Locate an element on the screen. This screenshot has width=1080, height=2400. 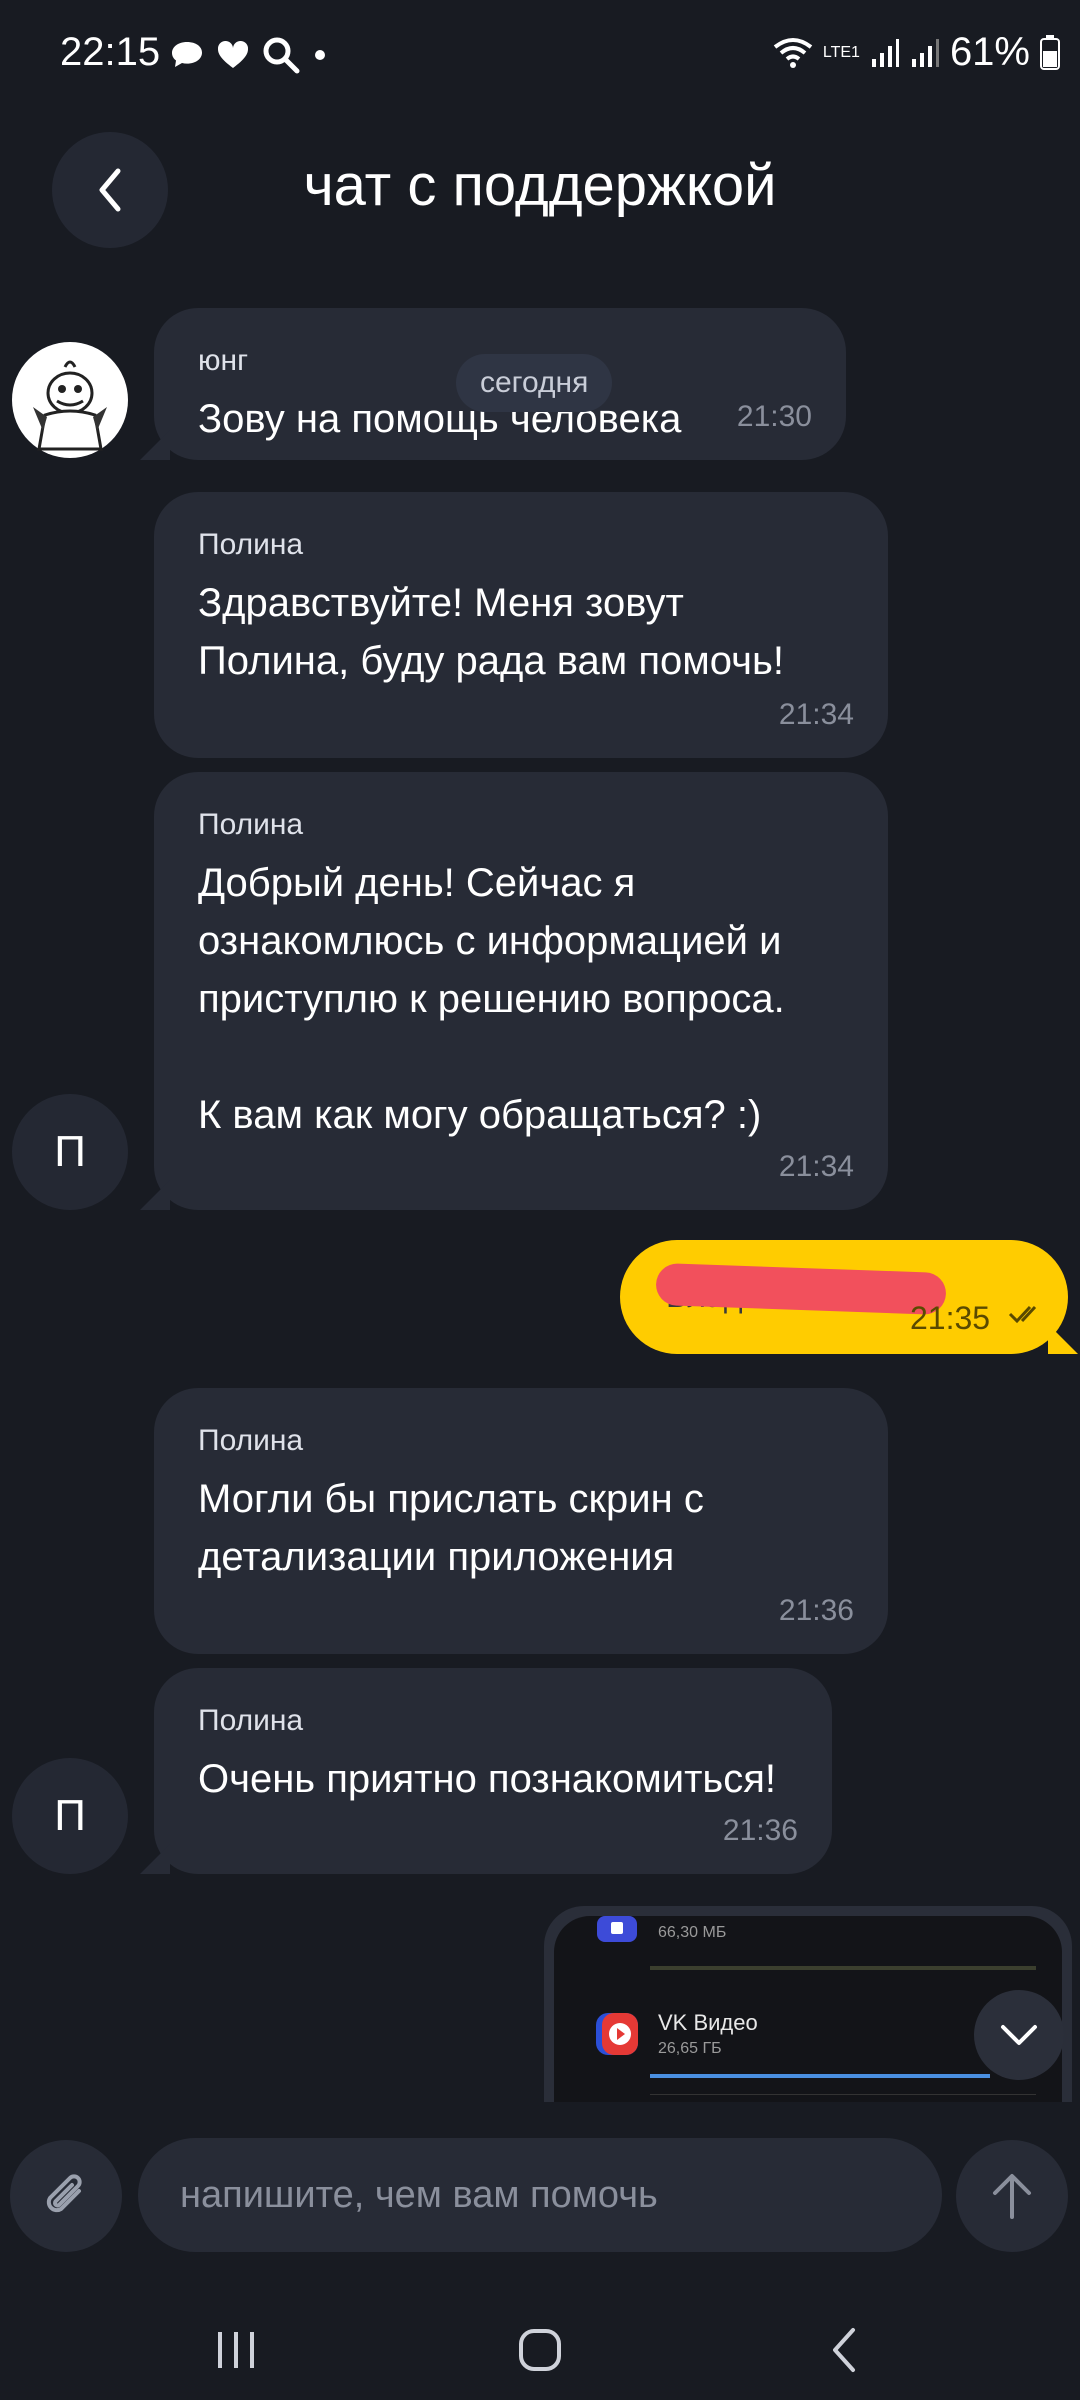
my-message-bubble: Влад 21:35 is located at coordinates (849, 1297).